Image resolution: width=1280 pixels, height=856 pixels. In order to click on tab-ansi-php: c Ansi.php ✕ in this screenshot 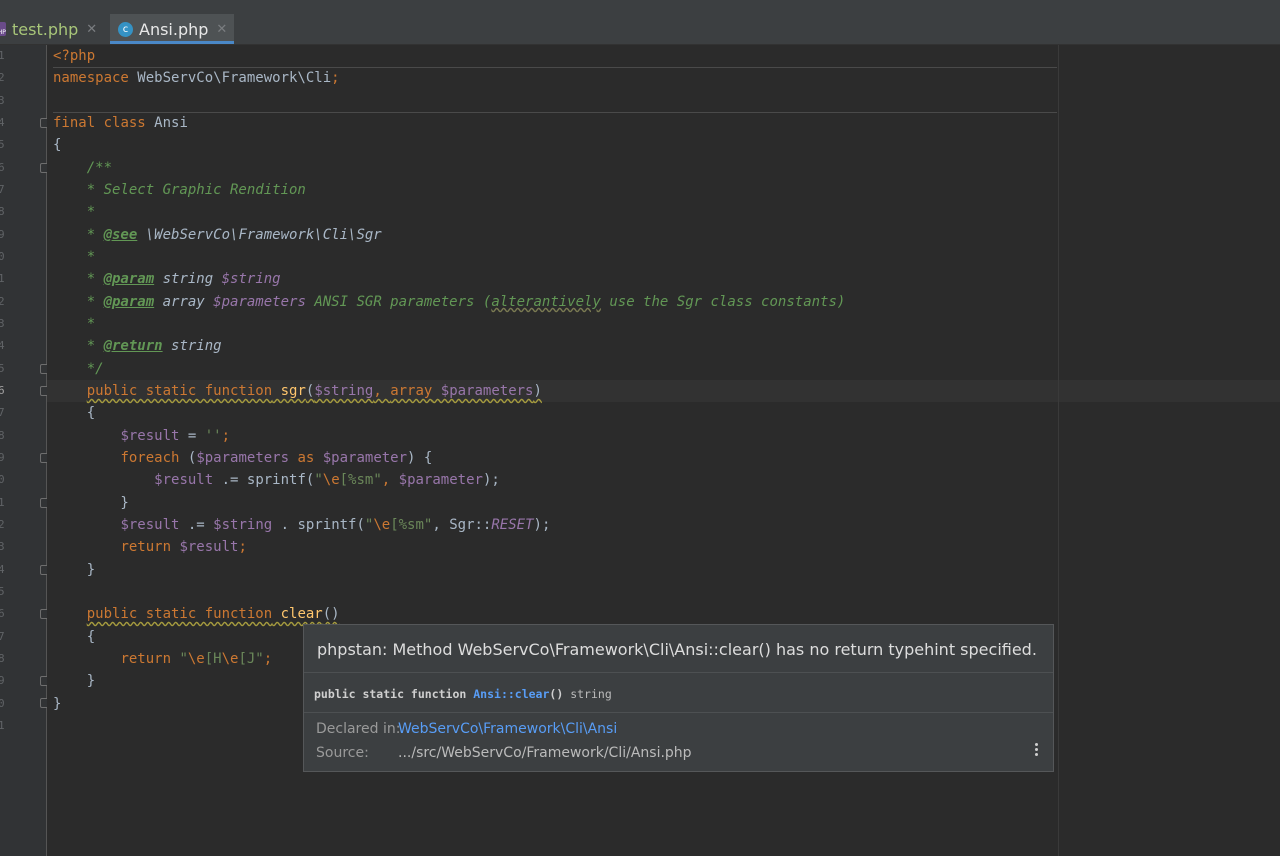, I will do `click(172, 29)`.